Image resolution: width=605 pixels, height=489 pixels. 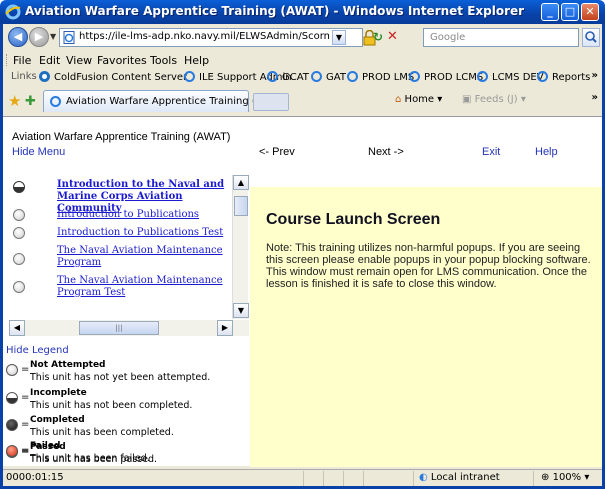 What do you see at coordinates (378, 37) in the screenshot?
I see `refresh-icon: ↻` at bounding box center [378, 37].